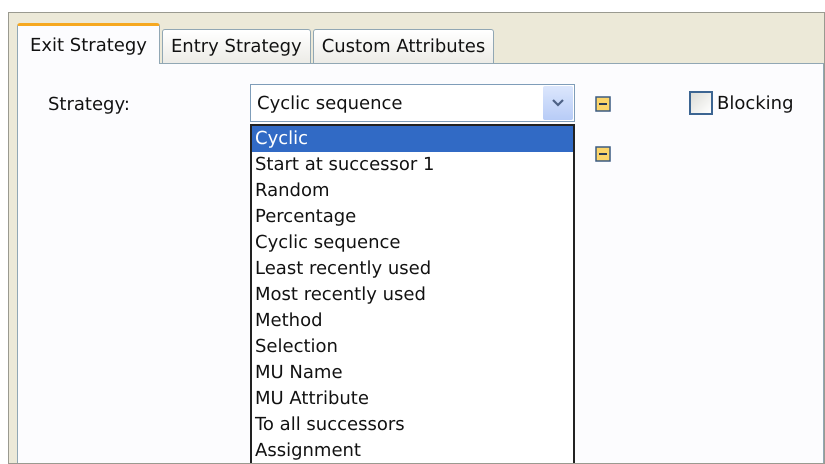 The height and width of the screenshot is (464, 825). I want to click on dropdown-option: Selection, so click(412, 347).